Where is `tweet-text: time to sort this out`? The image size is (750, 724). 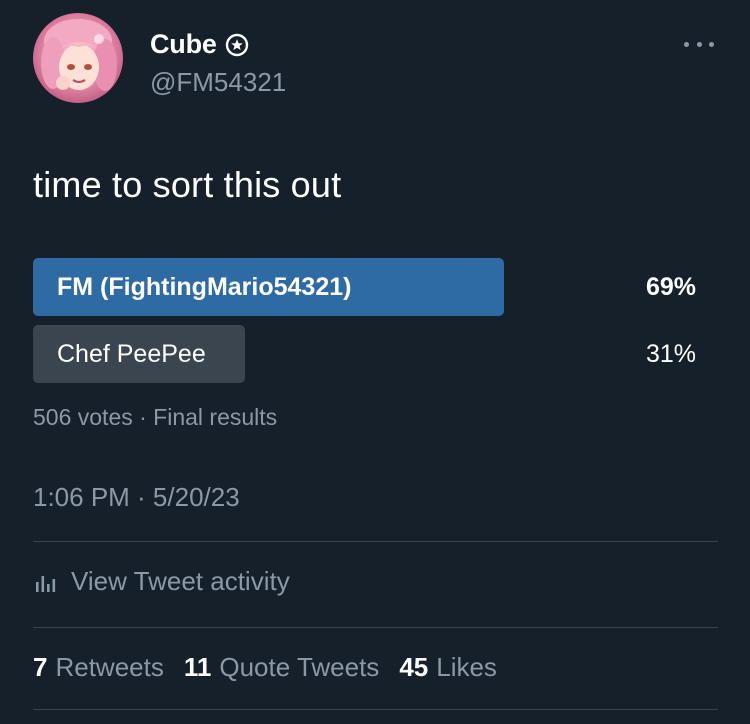
tweet-text: time to sort this out is located at coordinates (187, 184).